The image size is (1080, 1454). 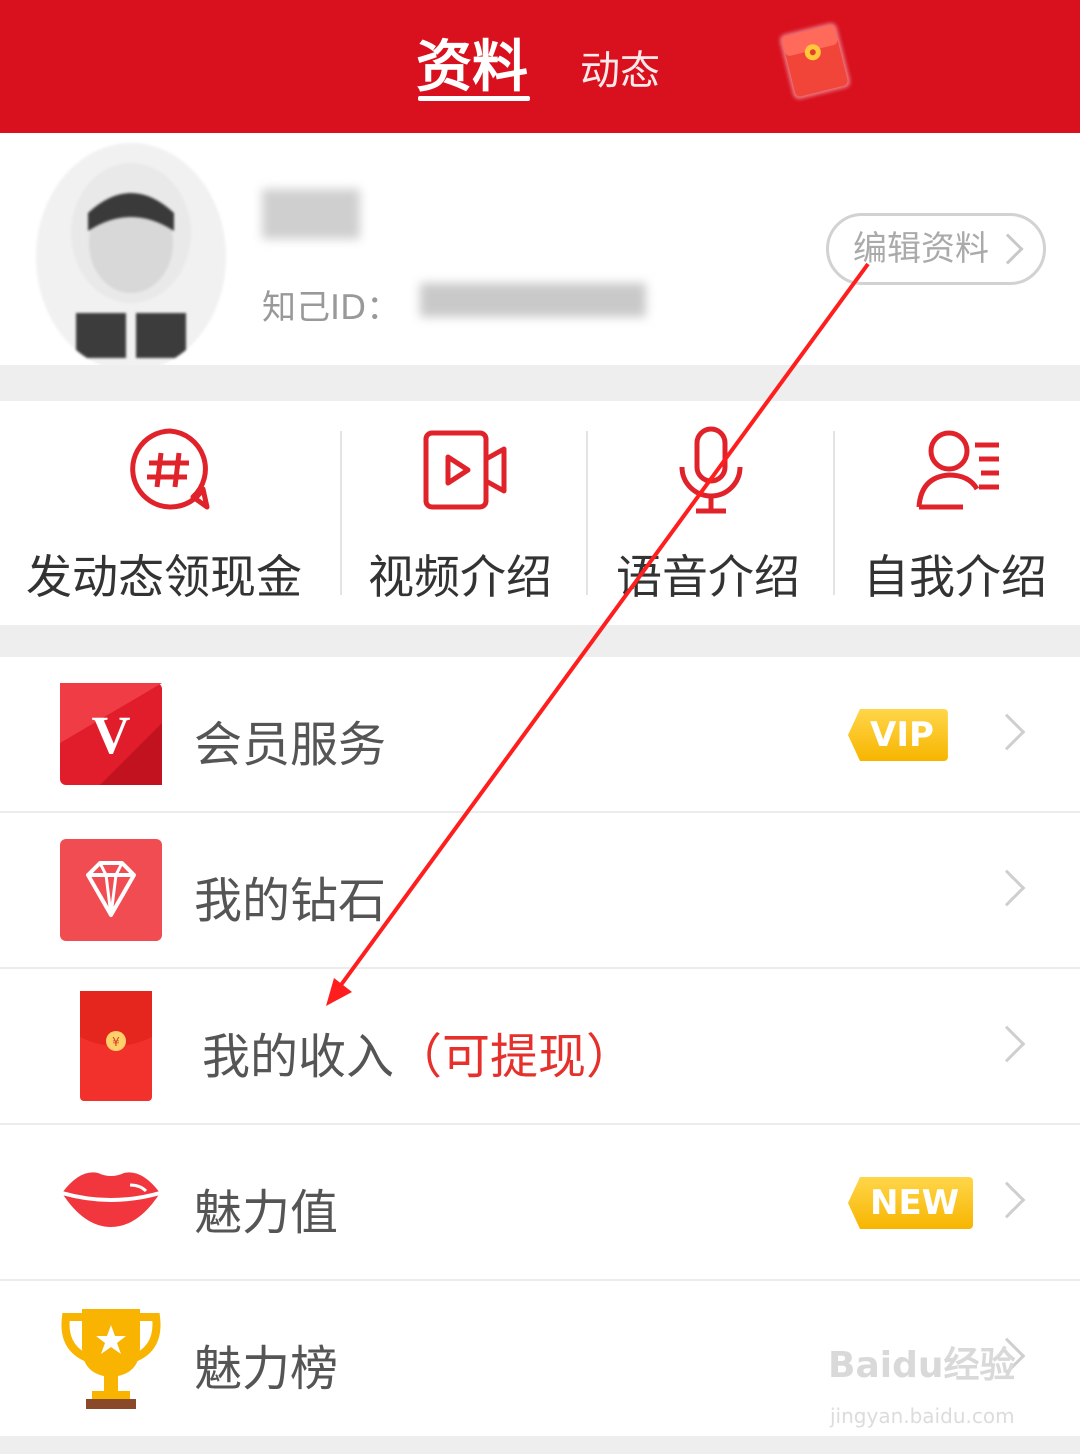 I want to click on diamond-icon, so click(x=111, y=890).